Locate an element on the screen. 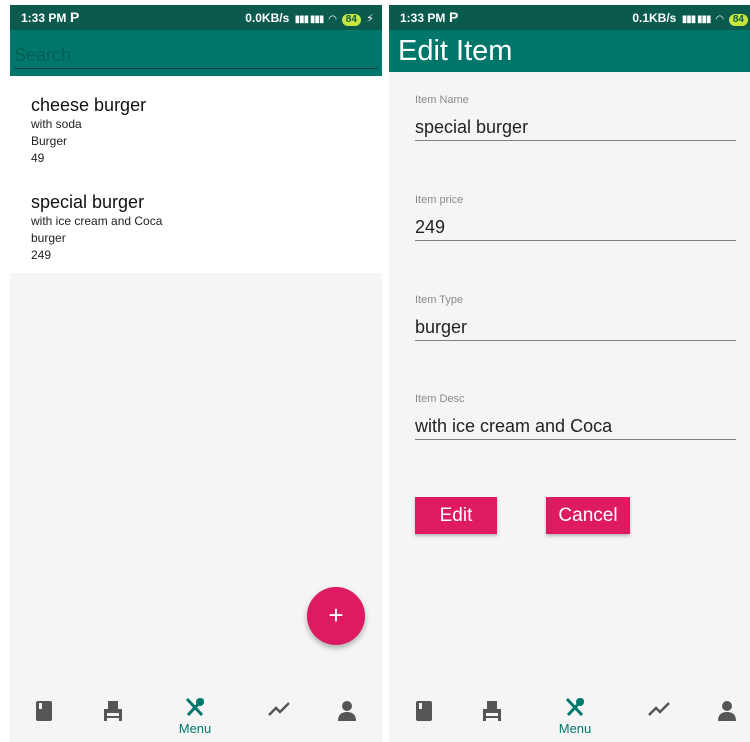 The width and height of the screenshot is (750, 742). item-desc: with ice cream and Coca is located at coordinates (97, 221).